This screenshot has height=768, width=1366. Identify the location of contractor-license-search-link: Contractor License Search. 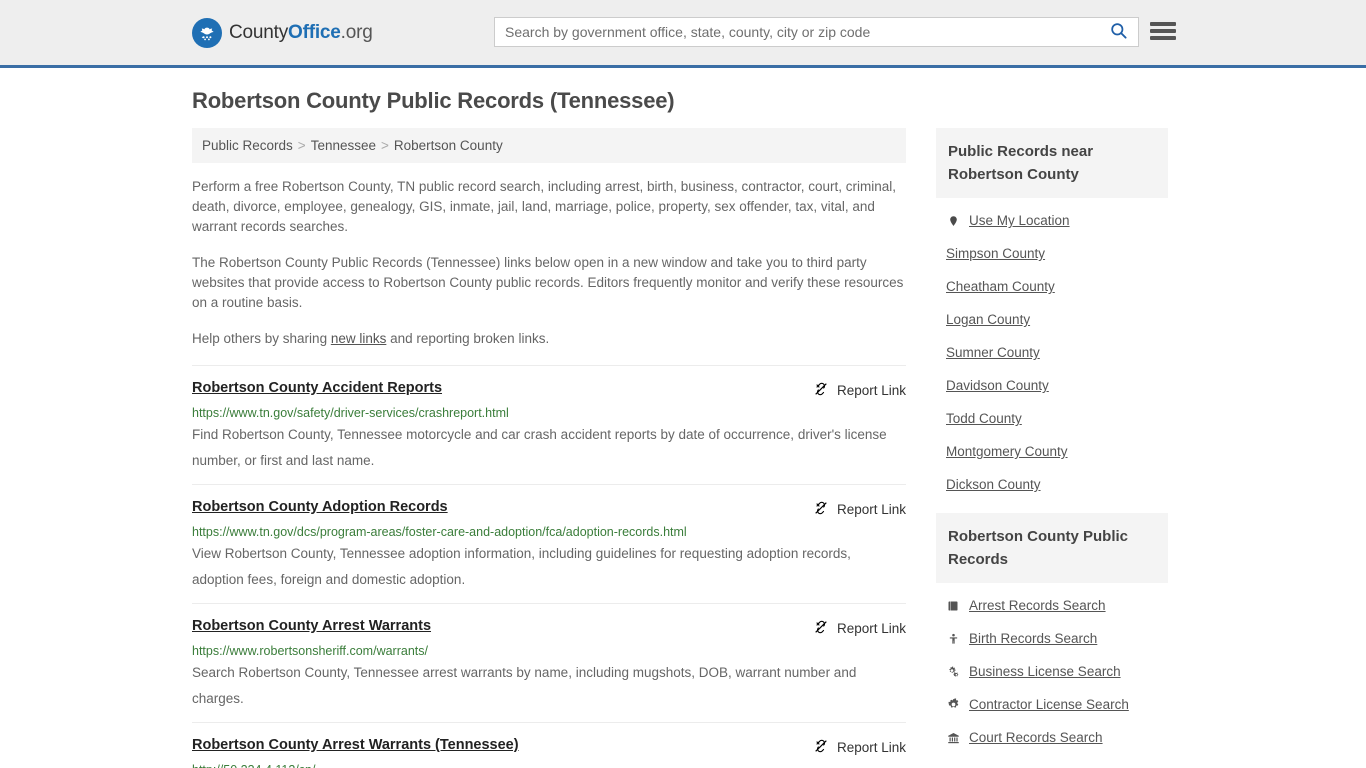
(1049, 704).